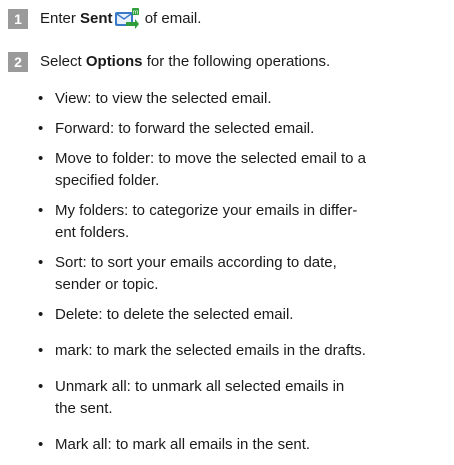 The image size is (454, 465). What do you see at coordinates (18, 19) in the screenshot?
I see `step-number-badge: 1` at bounding box center [18, 19].